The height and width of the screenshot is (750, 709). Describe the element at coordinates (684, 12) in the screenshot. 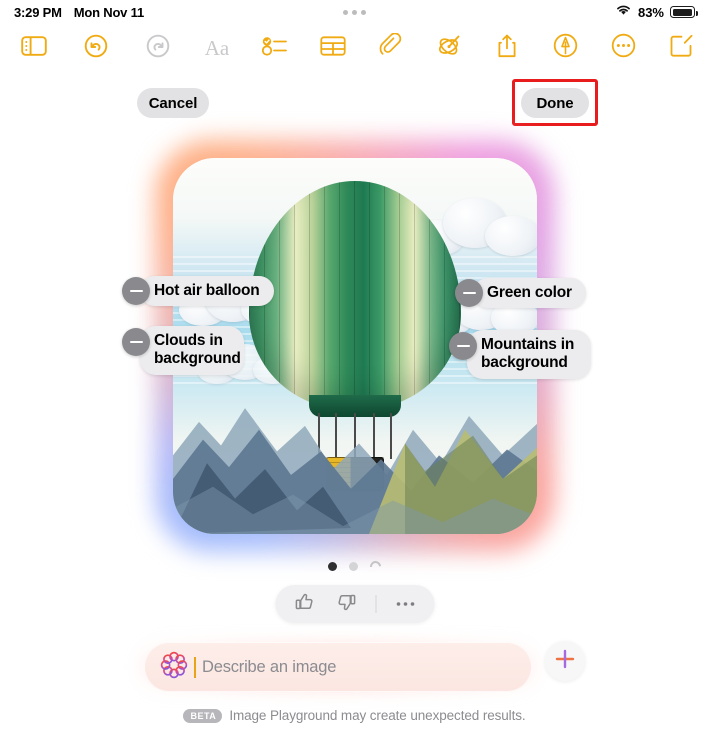

I see `battery-icon` at that location.